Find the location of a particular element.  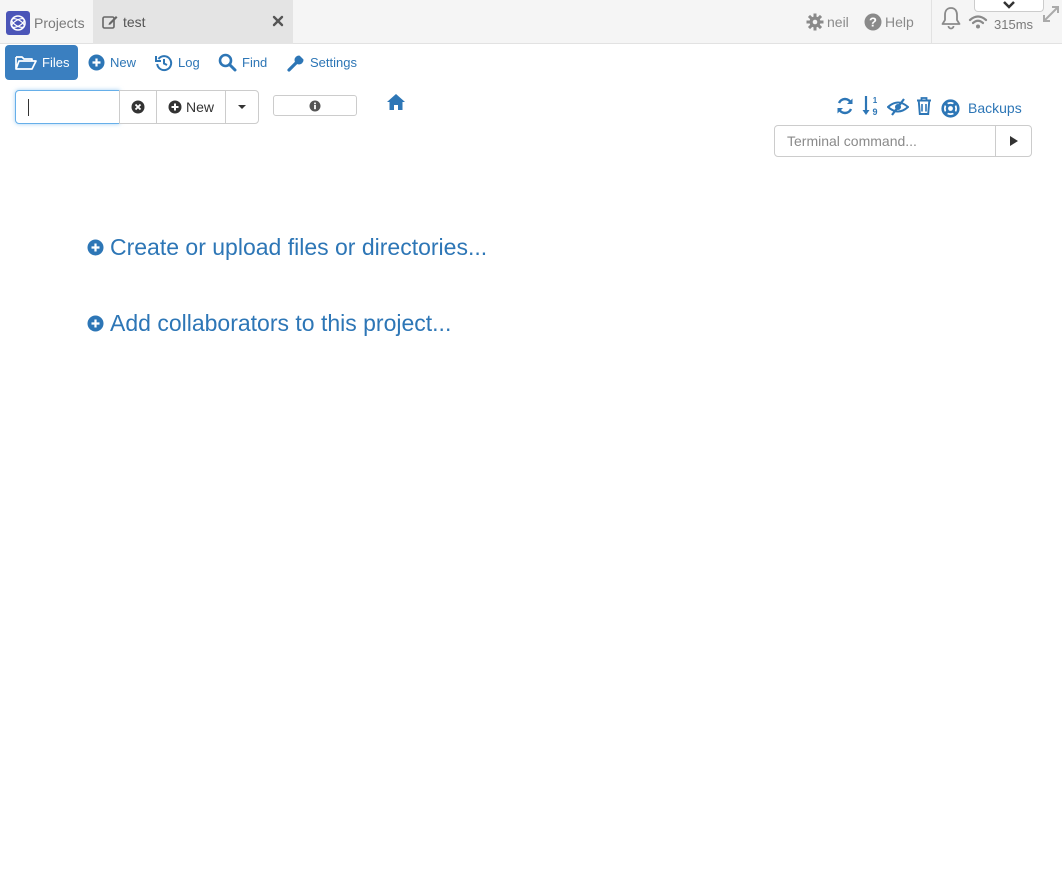

tab-new: New is located at coordinates (112, 62).